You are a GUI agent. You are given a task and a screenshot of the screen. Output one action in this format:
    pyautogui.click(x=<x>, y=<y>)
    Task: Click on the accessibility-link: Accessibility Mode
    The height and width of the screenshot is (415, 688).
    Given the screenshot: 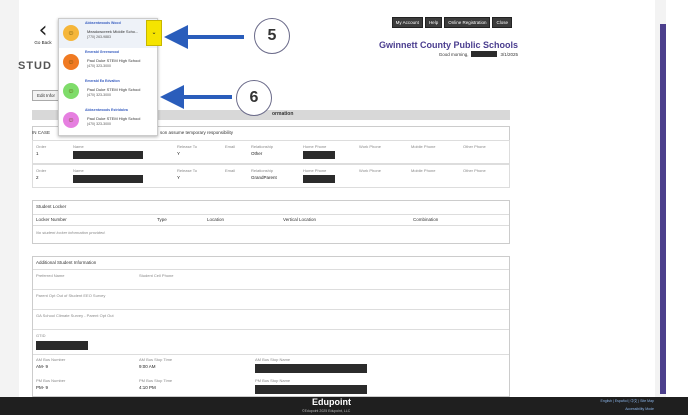 What is the action you would take?
    pyautogui.click(x=639, y=409)
    